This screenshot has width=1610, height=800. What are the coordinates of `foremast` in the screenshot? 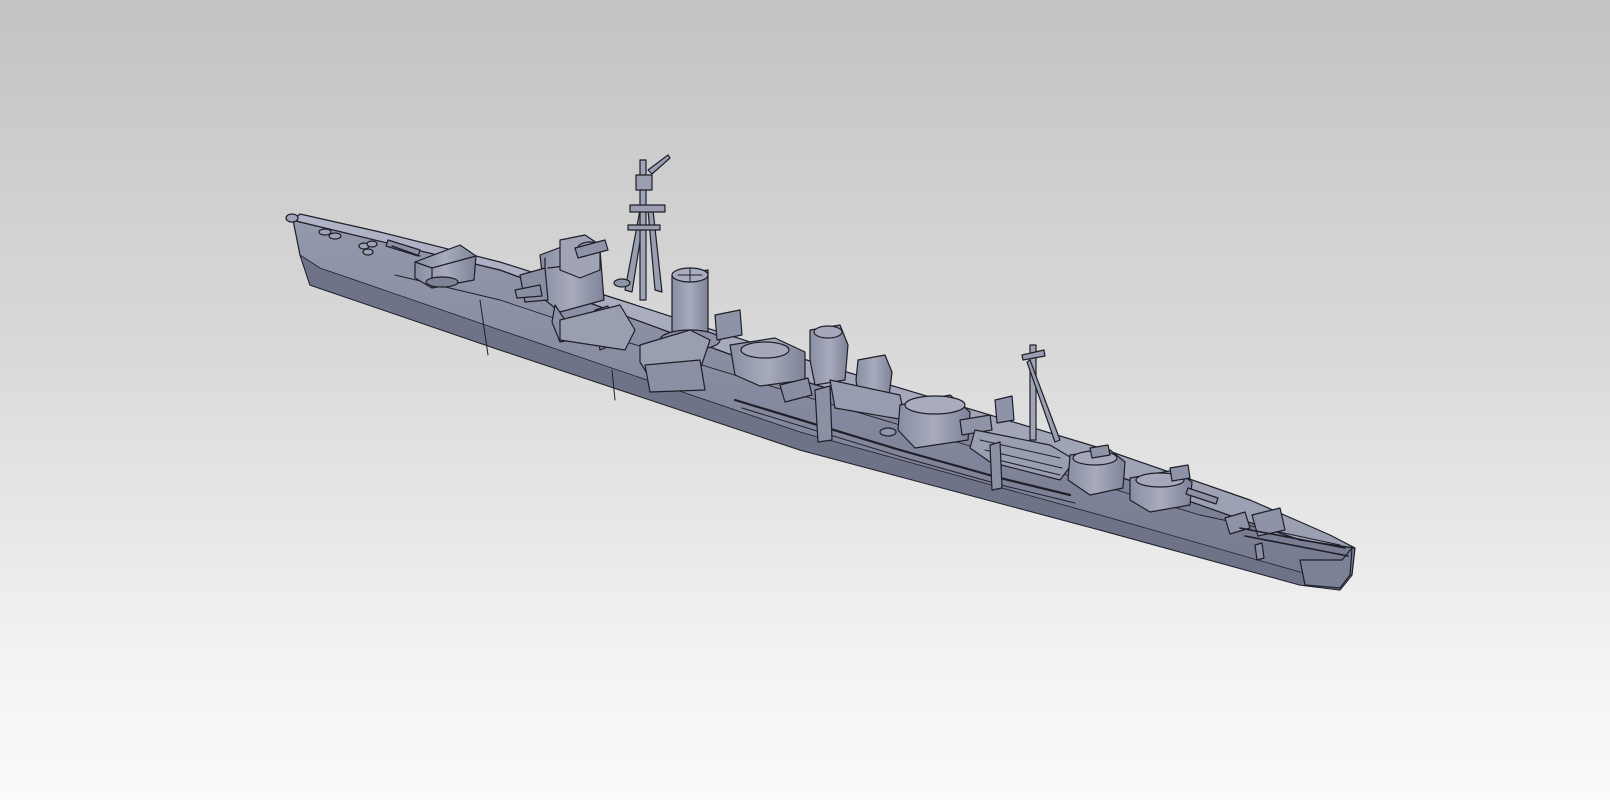 It's located at (642, 227).